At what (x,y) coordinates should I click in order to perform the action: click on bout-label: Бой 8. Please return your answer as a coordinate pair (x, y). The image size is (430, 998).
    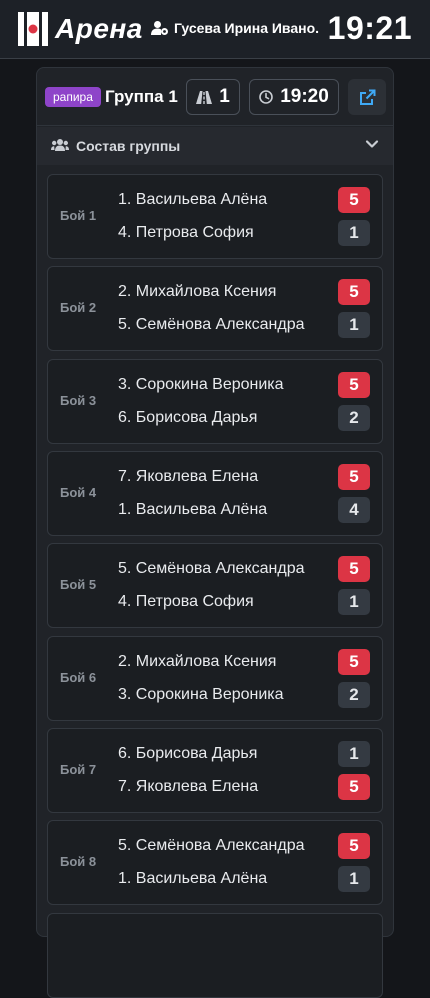
    Looking at the image, I should click on (78, 861).